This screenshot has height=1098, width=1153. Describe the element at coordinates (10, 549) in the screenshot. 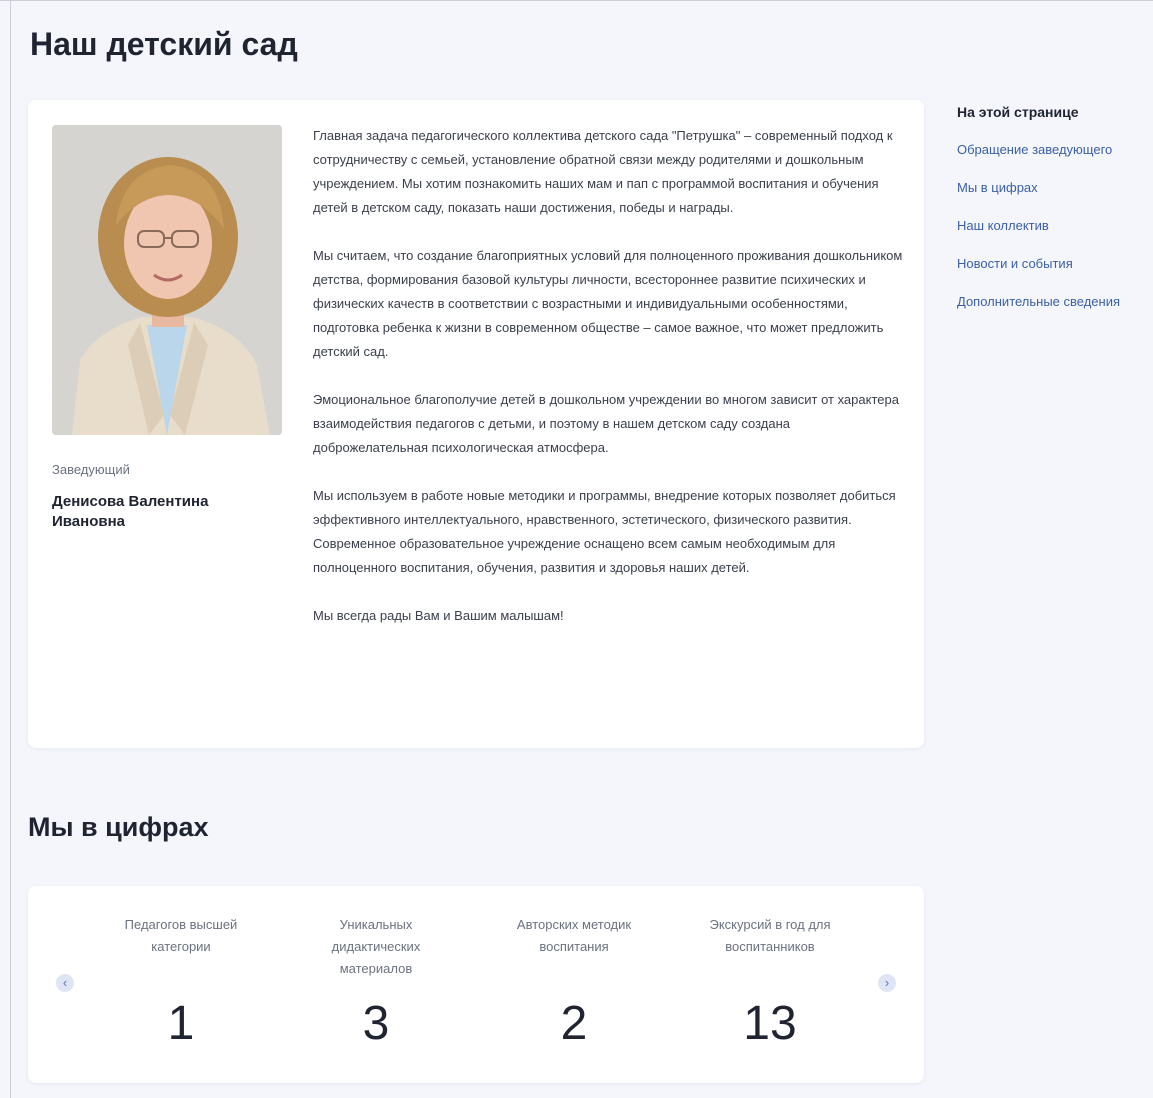

I see `window-left-border` at that location.